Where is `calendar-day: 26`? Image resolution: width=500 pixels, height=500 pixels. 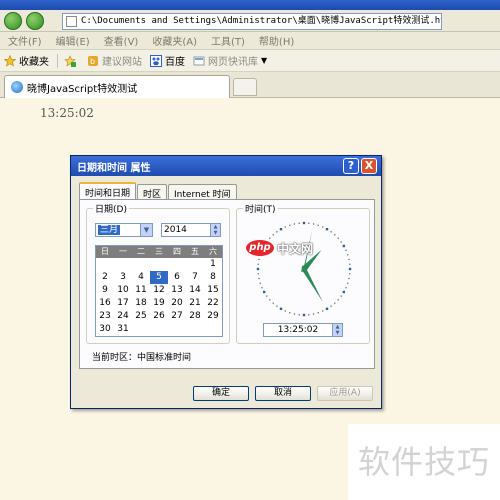
calendar-day: 26 is located at coordinates (159, 316).